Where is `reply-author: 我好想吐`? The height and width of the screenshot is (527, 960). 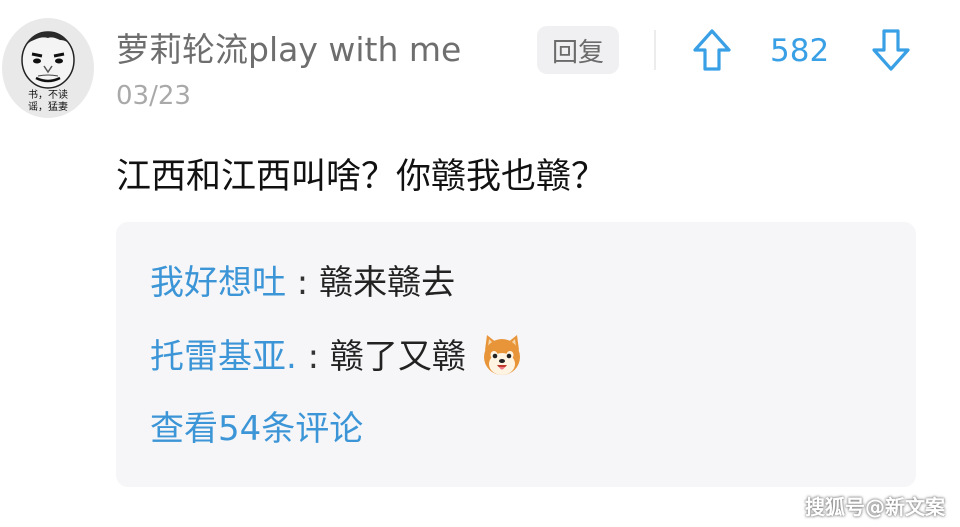
reply-author: 我好想吐 is located at coordinates (218, 283).